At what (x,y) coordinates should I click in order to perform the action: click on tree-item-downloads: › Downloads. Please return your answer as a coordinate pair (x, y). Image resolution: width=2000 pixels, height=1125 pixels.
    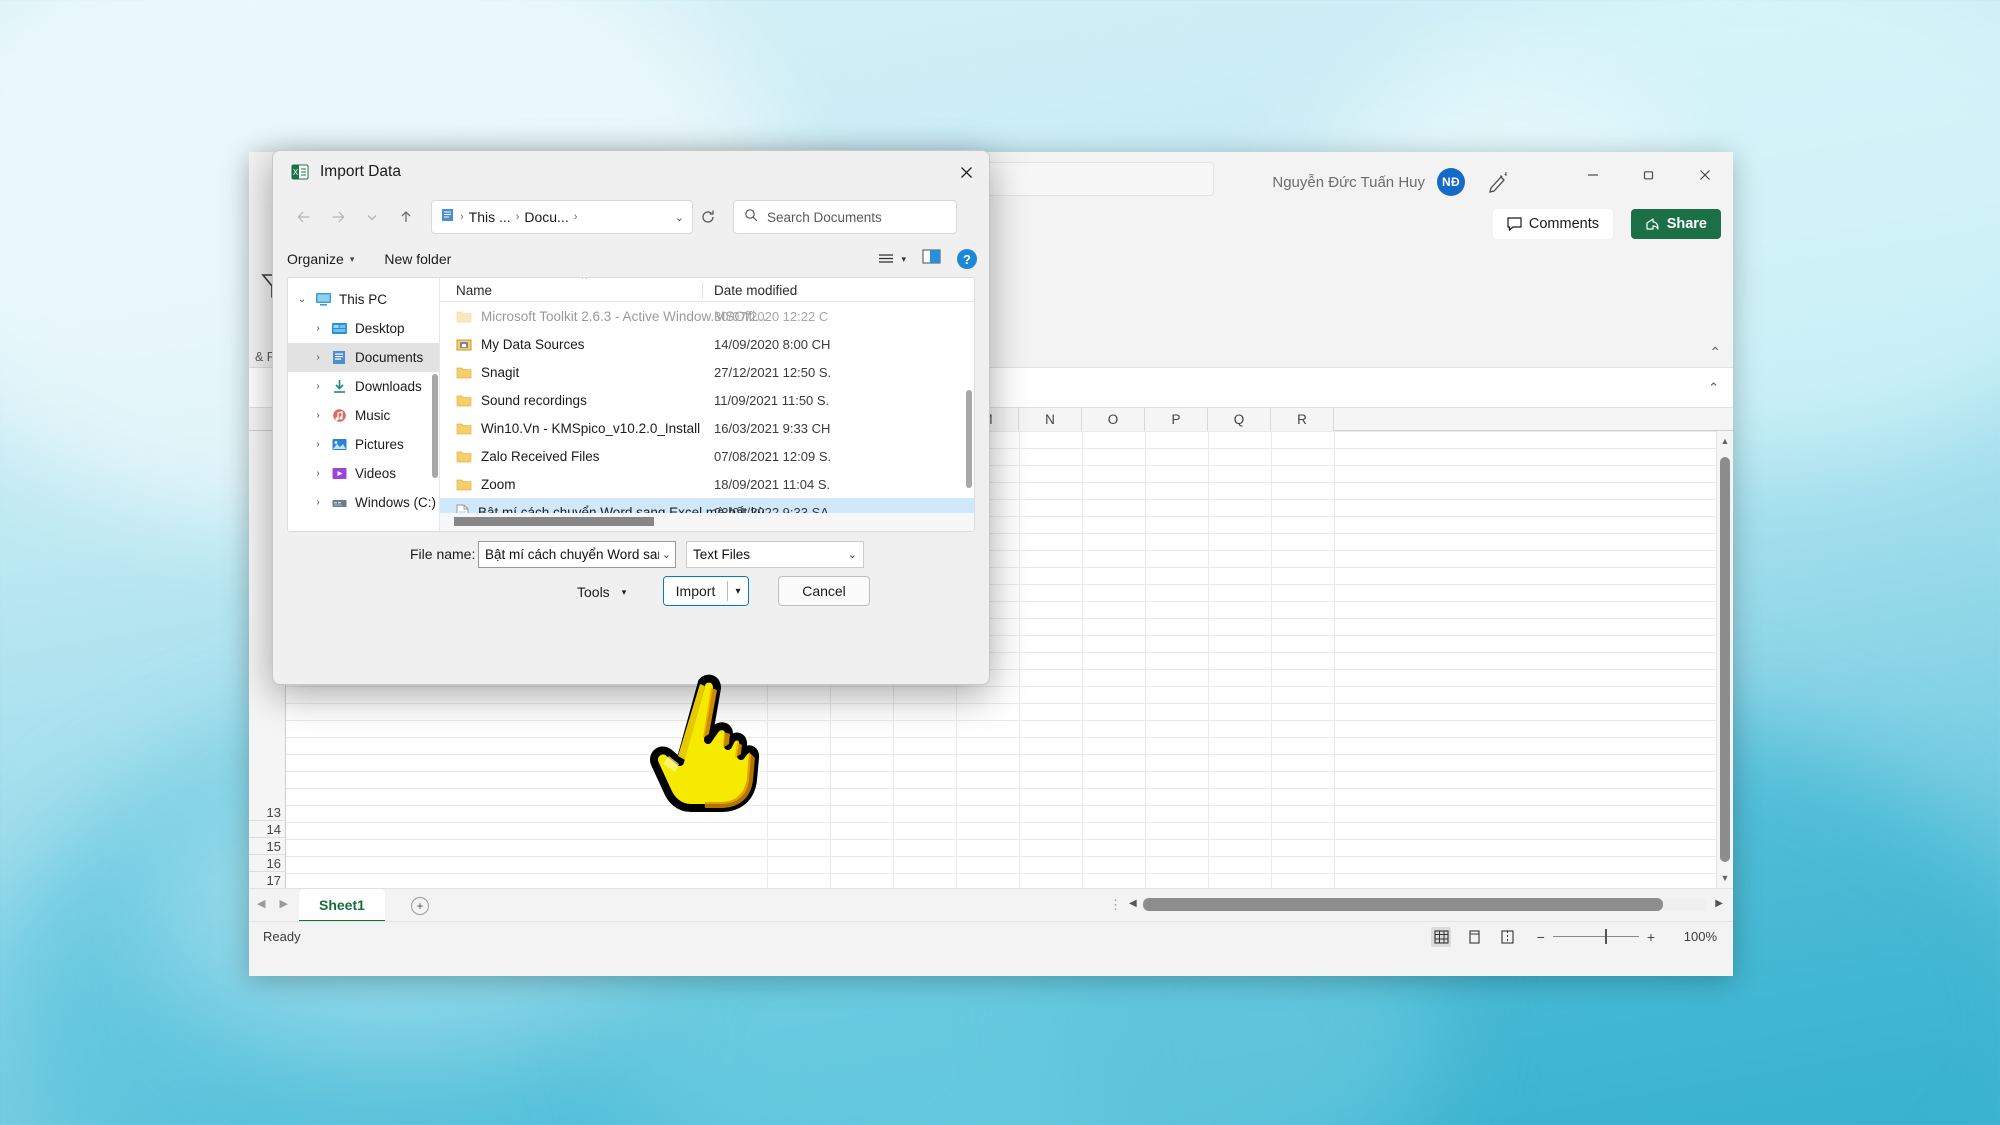
    Looking at the image, I should click on (363, 386).